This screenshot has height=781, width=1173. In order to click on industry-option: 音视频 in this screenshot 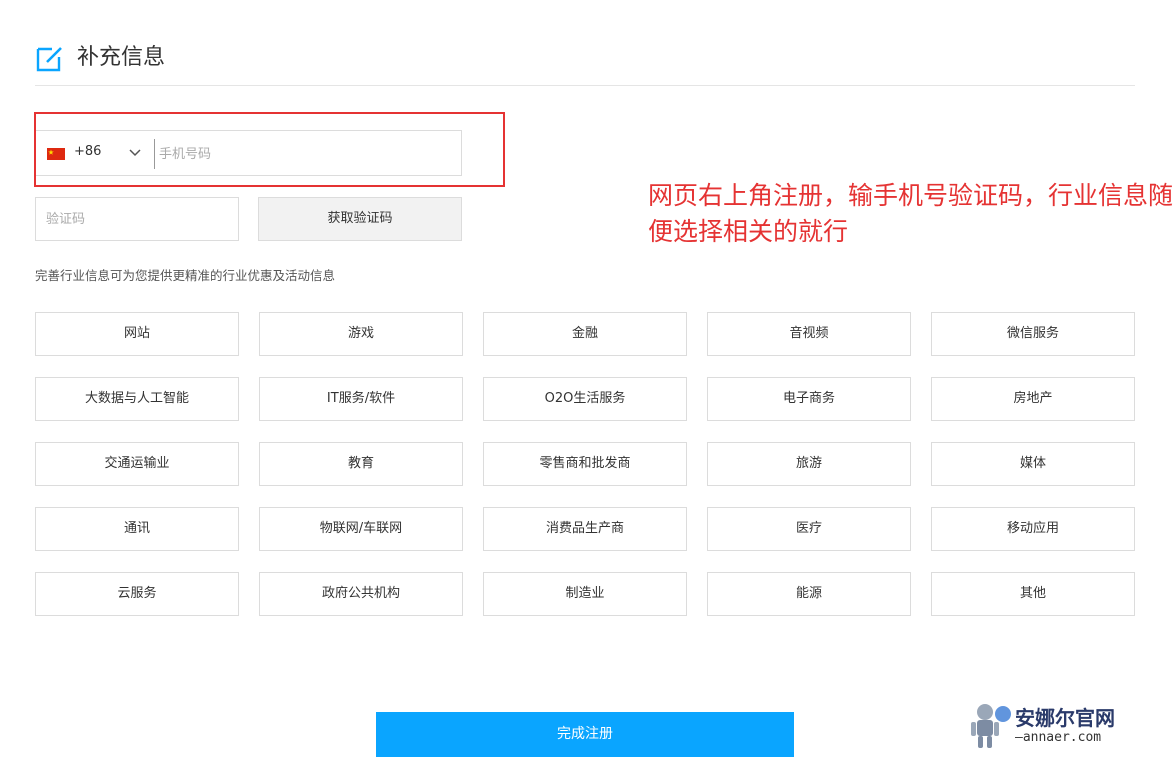, I will do `click(809, 334)`.